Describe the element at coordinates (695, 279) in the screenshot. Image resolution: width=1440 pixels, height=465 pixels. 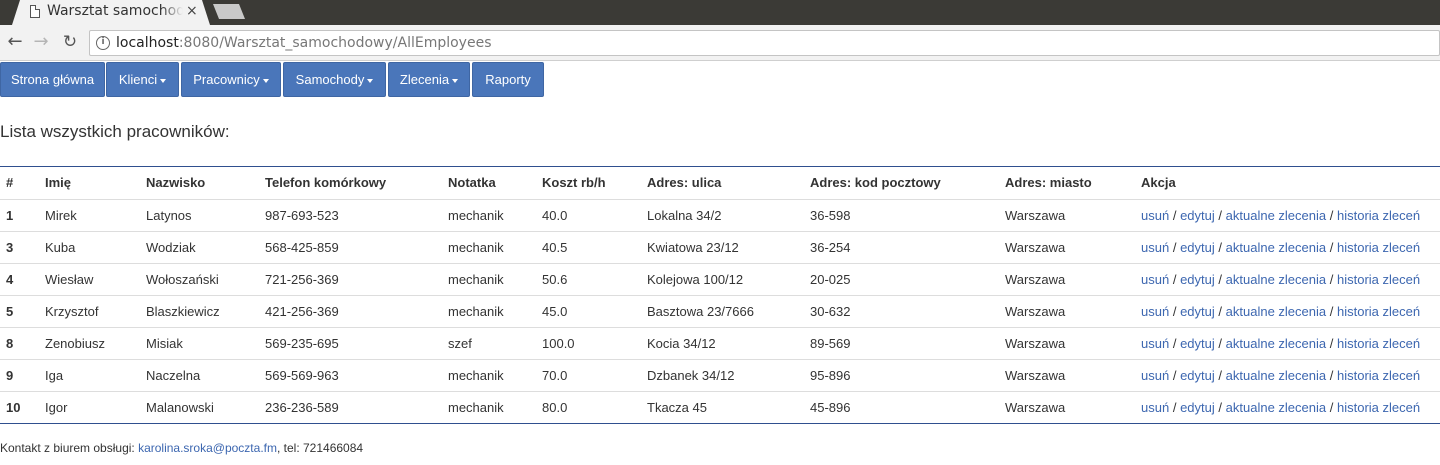
I see `cell-street: Kolejowa 100/12` at that location.